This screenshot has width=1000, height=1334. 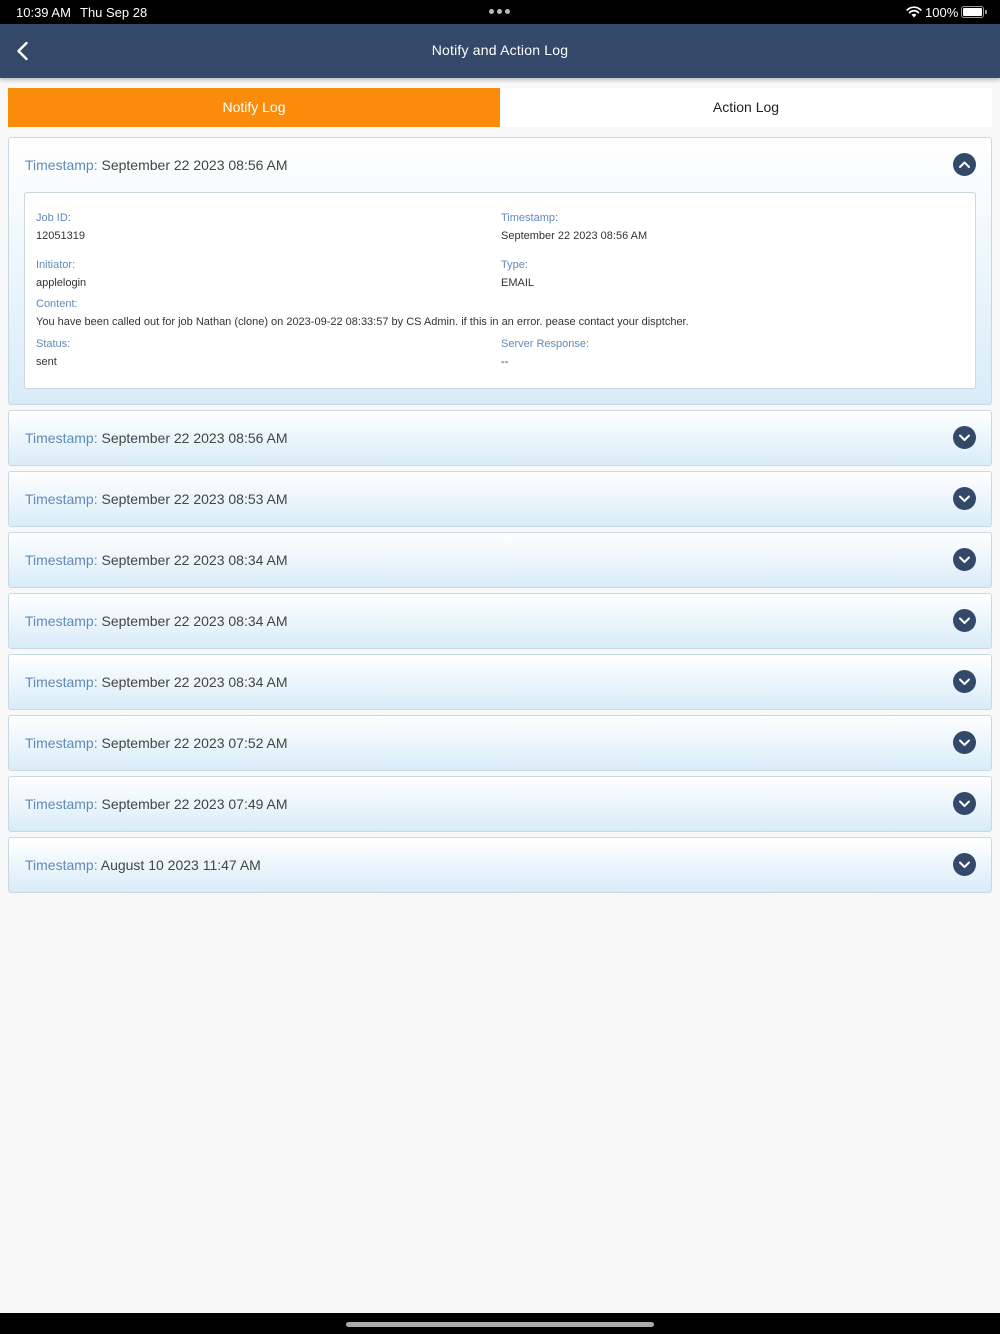 What do you see at coordinates (746, 107) in the screenshot?
I see `tab-action-log: Action Log` at bounding box center [746, 107].